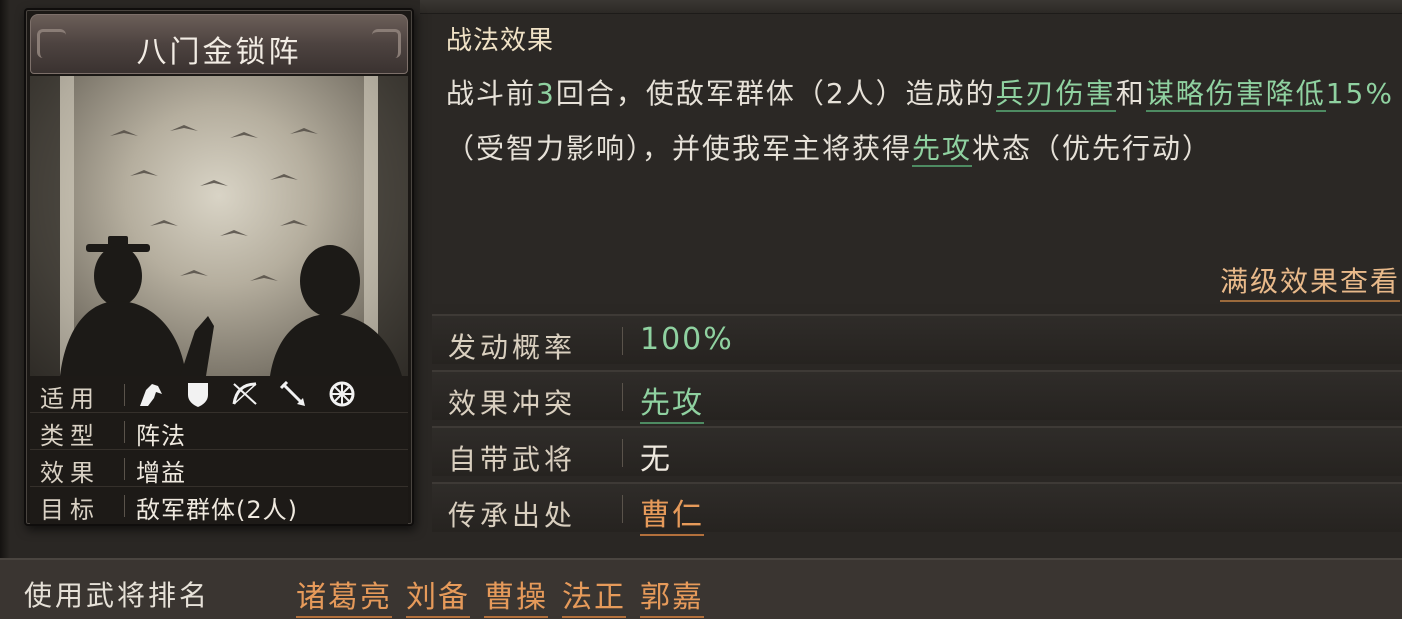  Describe the element at coordinates (491, 93) in the screenshot. I see `effect-text-segment: 战斗前` at that location.